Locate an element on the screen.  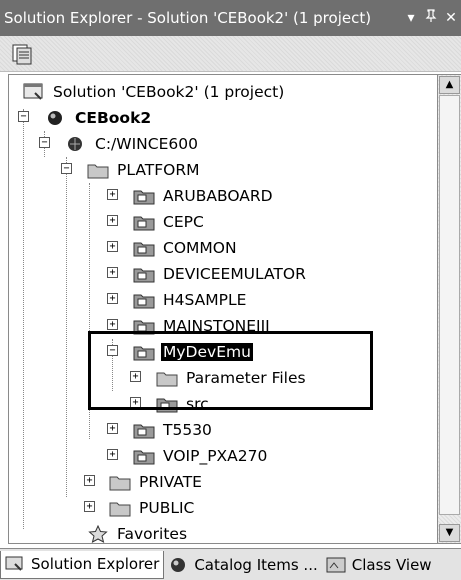
tree-item-label: MAINSTONEIII is located at coordinates (216, 326).